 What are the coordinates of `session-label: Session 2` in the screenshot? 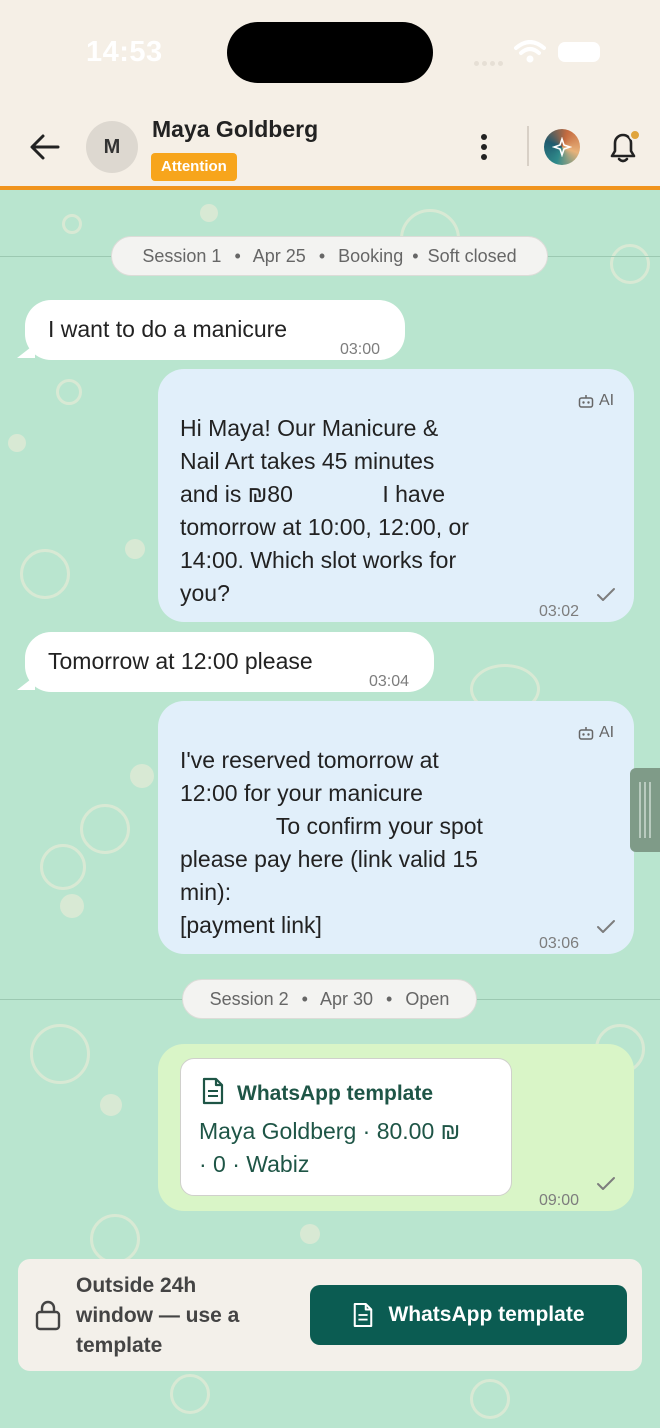 It's located at (249, 999).